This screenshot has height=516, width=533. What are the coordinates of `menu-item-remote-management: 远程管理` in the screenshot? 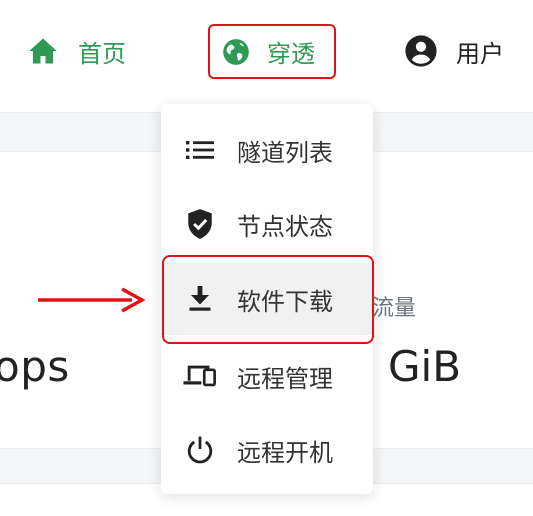 It's located at (267, 376).